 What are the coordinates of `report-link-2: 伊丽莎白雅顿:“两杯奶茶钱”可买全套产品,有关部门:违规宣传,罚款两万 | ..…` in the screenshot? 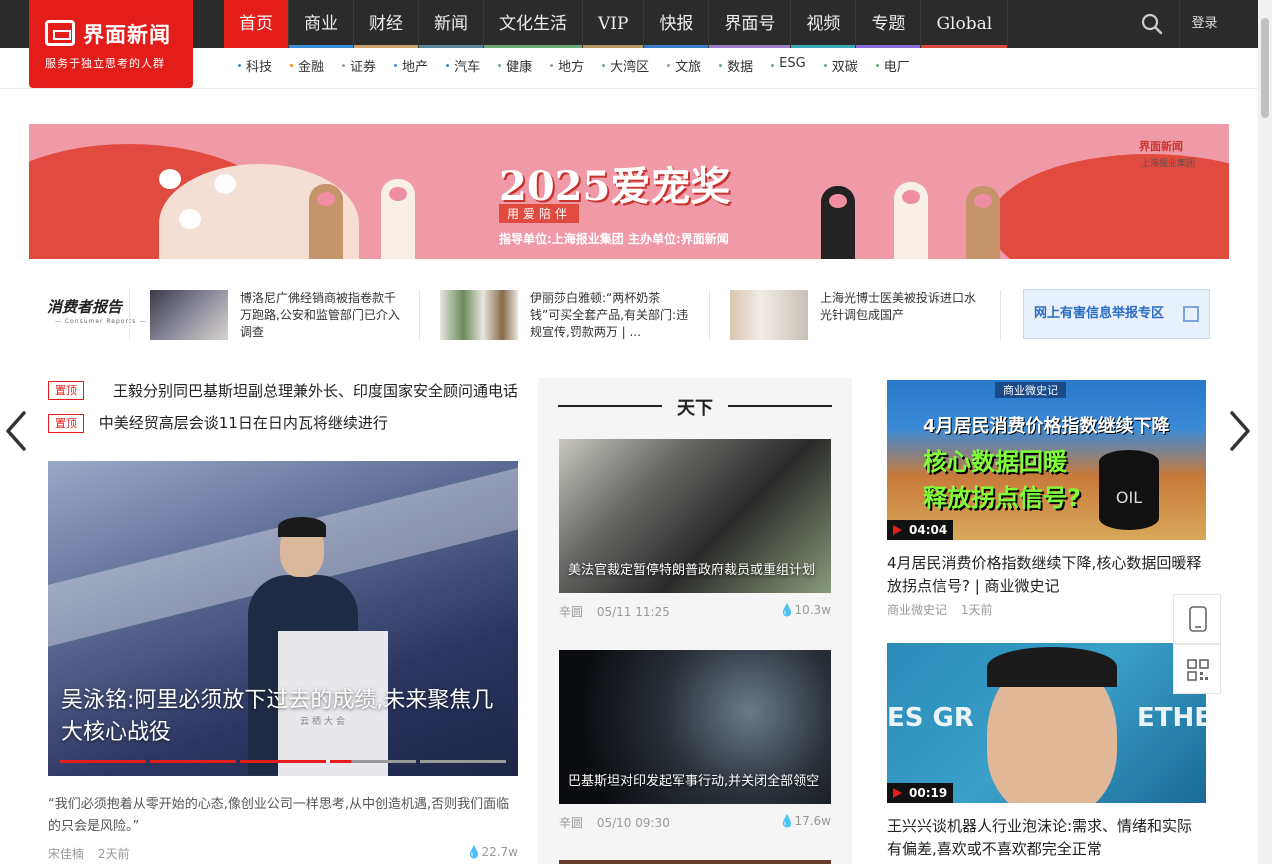 It's located at (610, 316).